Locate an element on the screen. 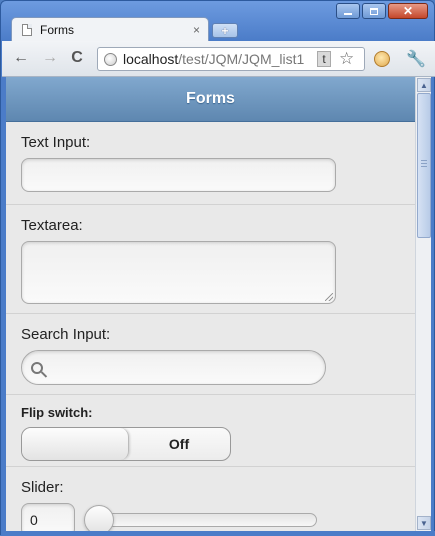  new-tab-button: + is located at coordinates (225, 30).